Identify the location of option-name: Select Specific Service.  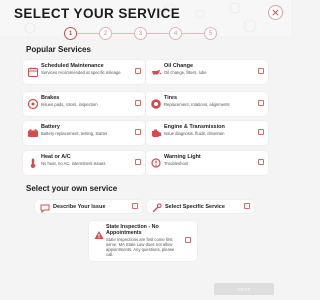
(195, 206).